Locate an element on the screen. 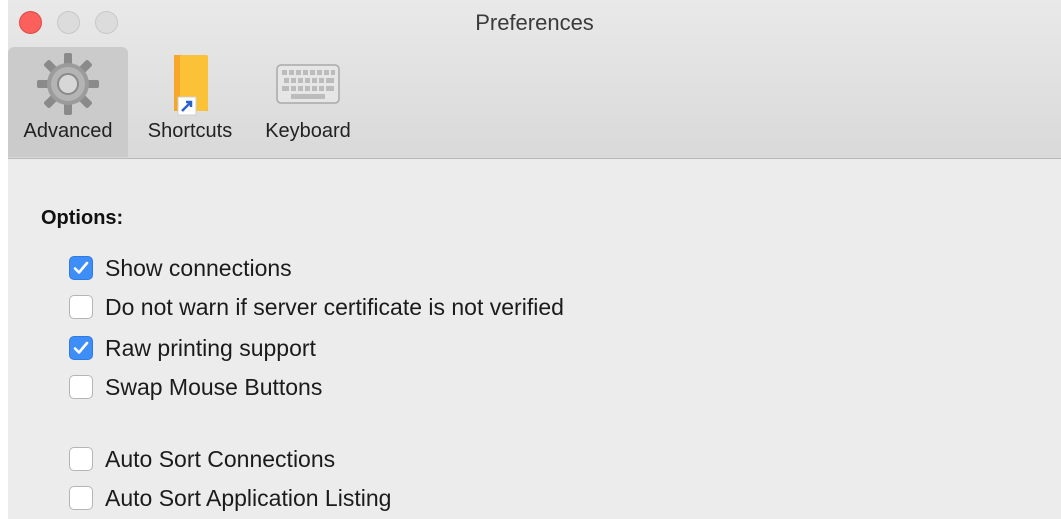 This screenshot has width=1061, height=519. auto-sort-apps-option: Auto Sort Application Listing is located at coordinates (230, 498).